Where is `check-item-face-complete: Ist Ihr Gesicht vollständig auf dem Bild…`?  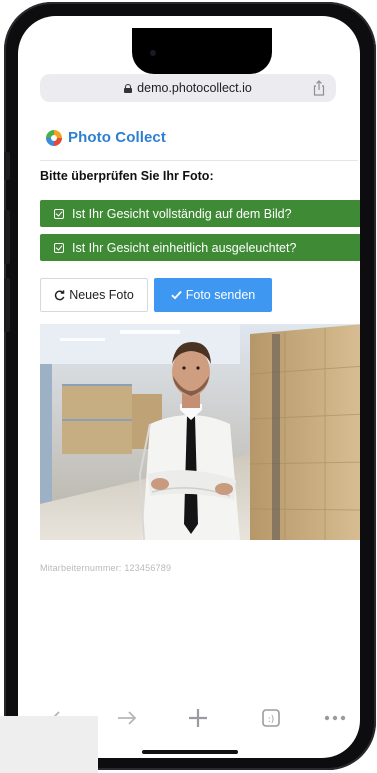
check-item-face-complete: Ist Ihr Gesicht vollständig auf dem Bild… is located at coordinates (200, 213).